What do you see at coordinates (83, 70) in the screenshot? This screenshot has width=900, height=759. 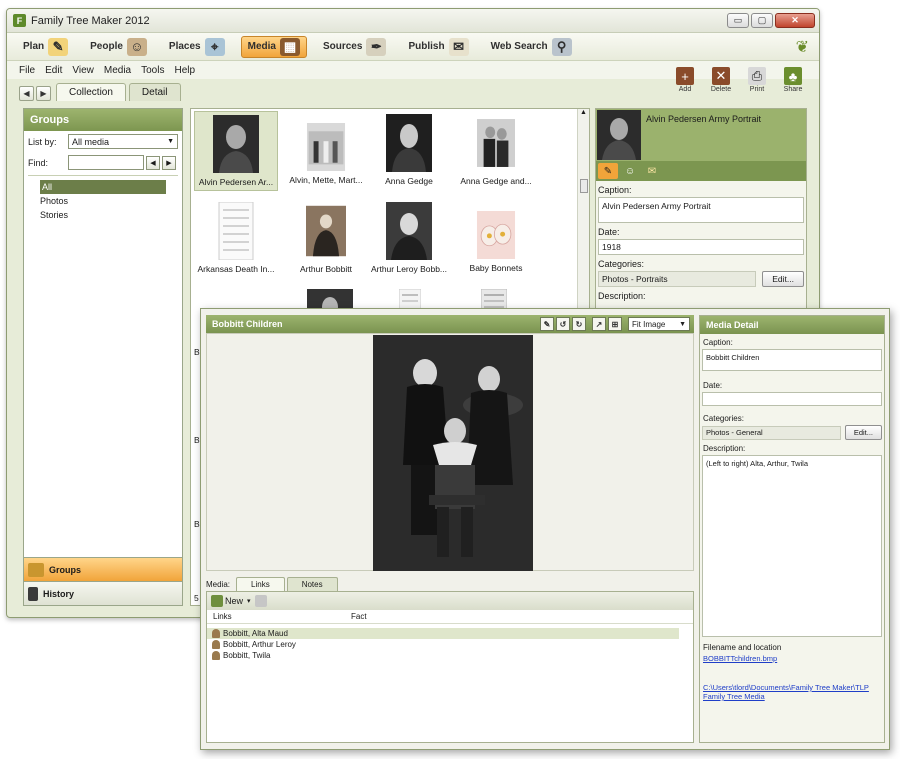 I see `menu-view: View` at bounding box center [83, 70].